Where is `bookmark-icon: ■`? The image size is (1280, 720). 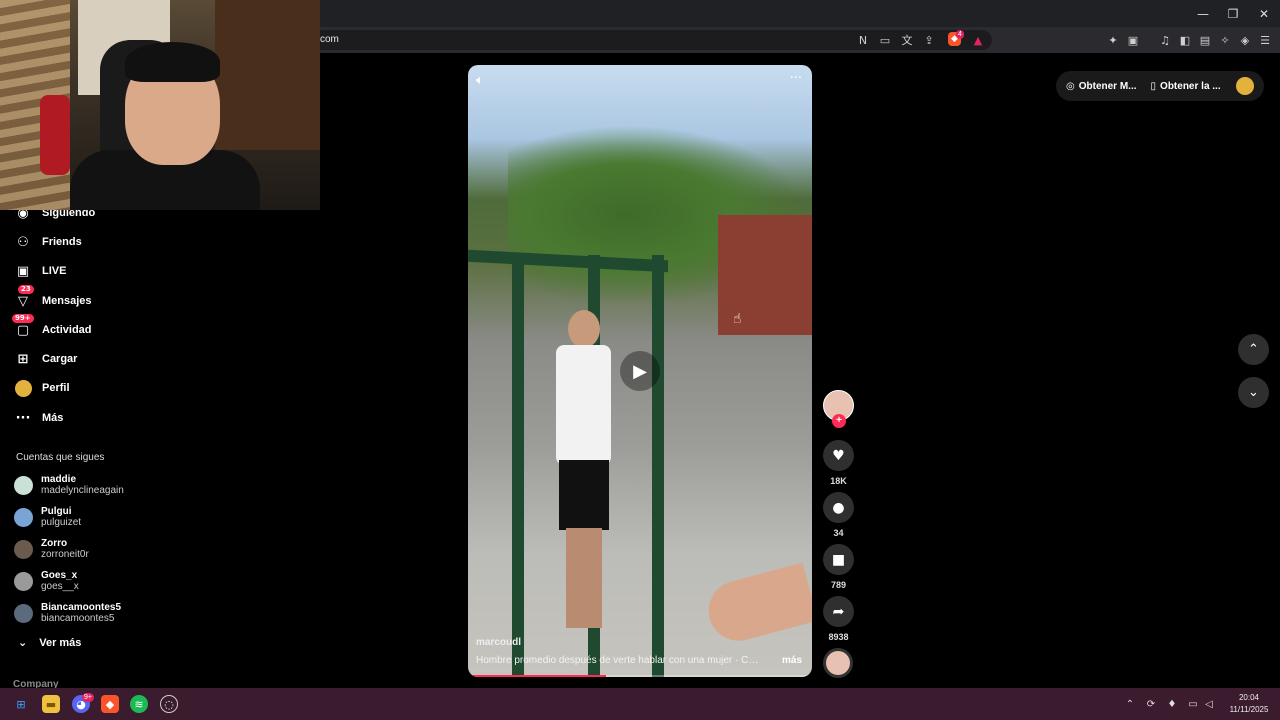 bookmark-icon: ■ is located at coordinates (838, 559).